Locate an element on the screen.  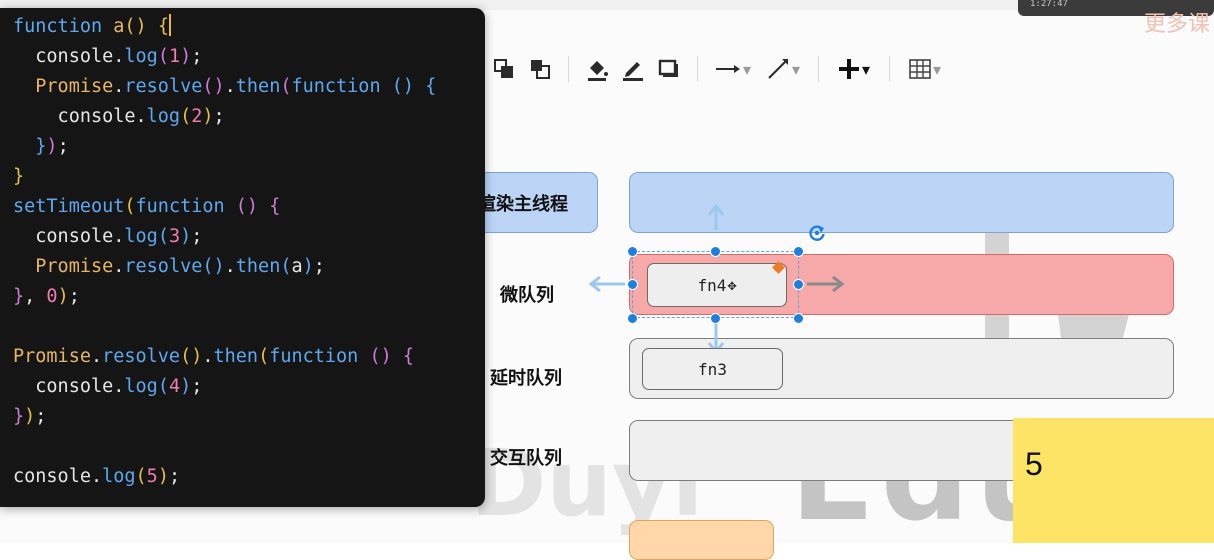
code-line: console.log(3); is located at coordinates (224, 237).